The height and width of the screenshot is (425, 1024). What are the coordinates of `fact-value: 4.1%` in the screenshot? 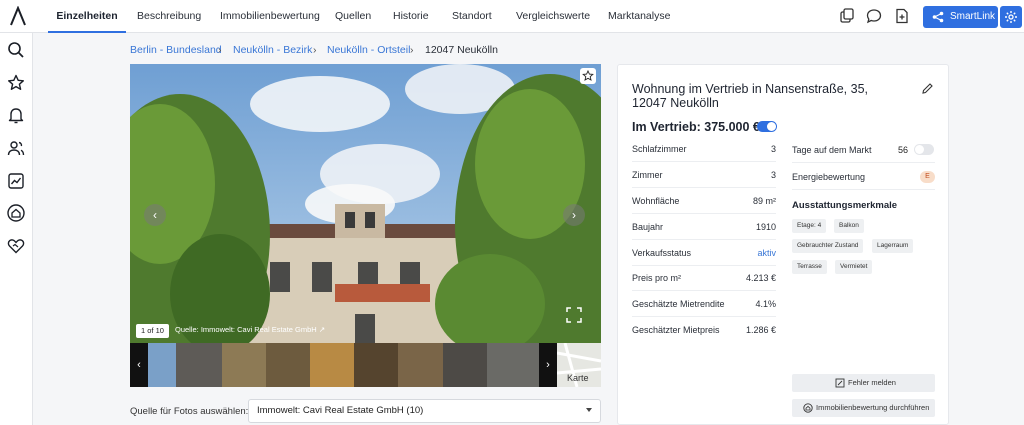 It's located at (765, 304).